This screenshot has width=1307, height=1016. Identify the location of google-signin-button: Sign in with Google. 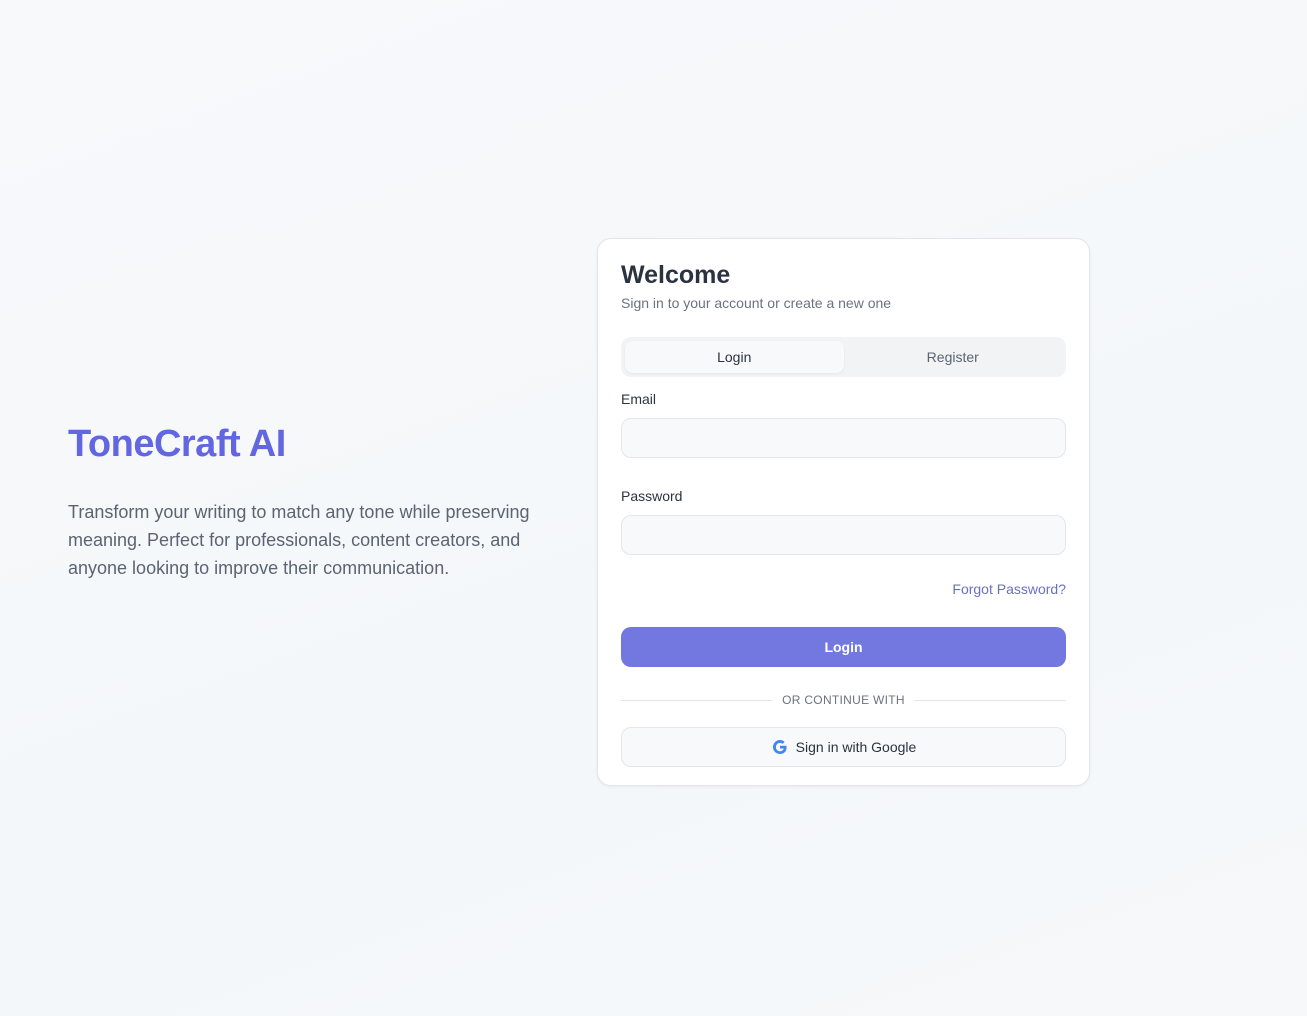
(843, 747).